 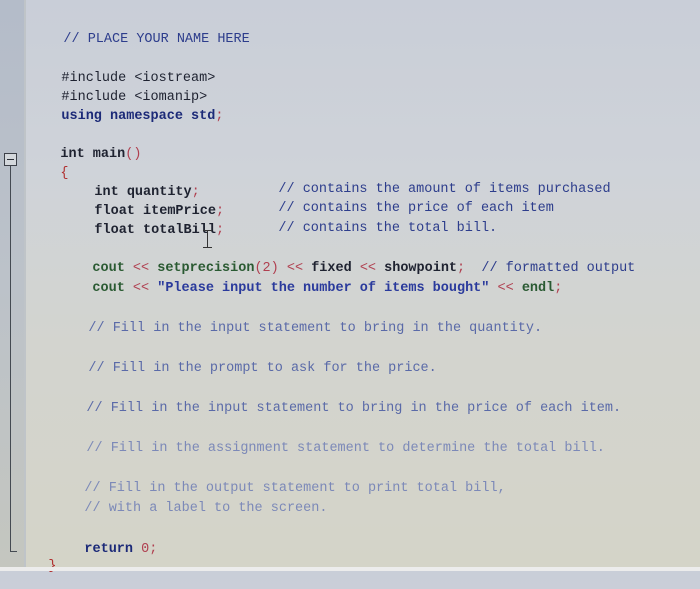 What do you see at coordinates (108, 288) in the screenshot?
I see `cout-keyword: cout` at bounding box center [108, 288].